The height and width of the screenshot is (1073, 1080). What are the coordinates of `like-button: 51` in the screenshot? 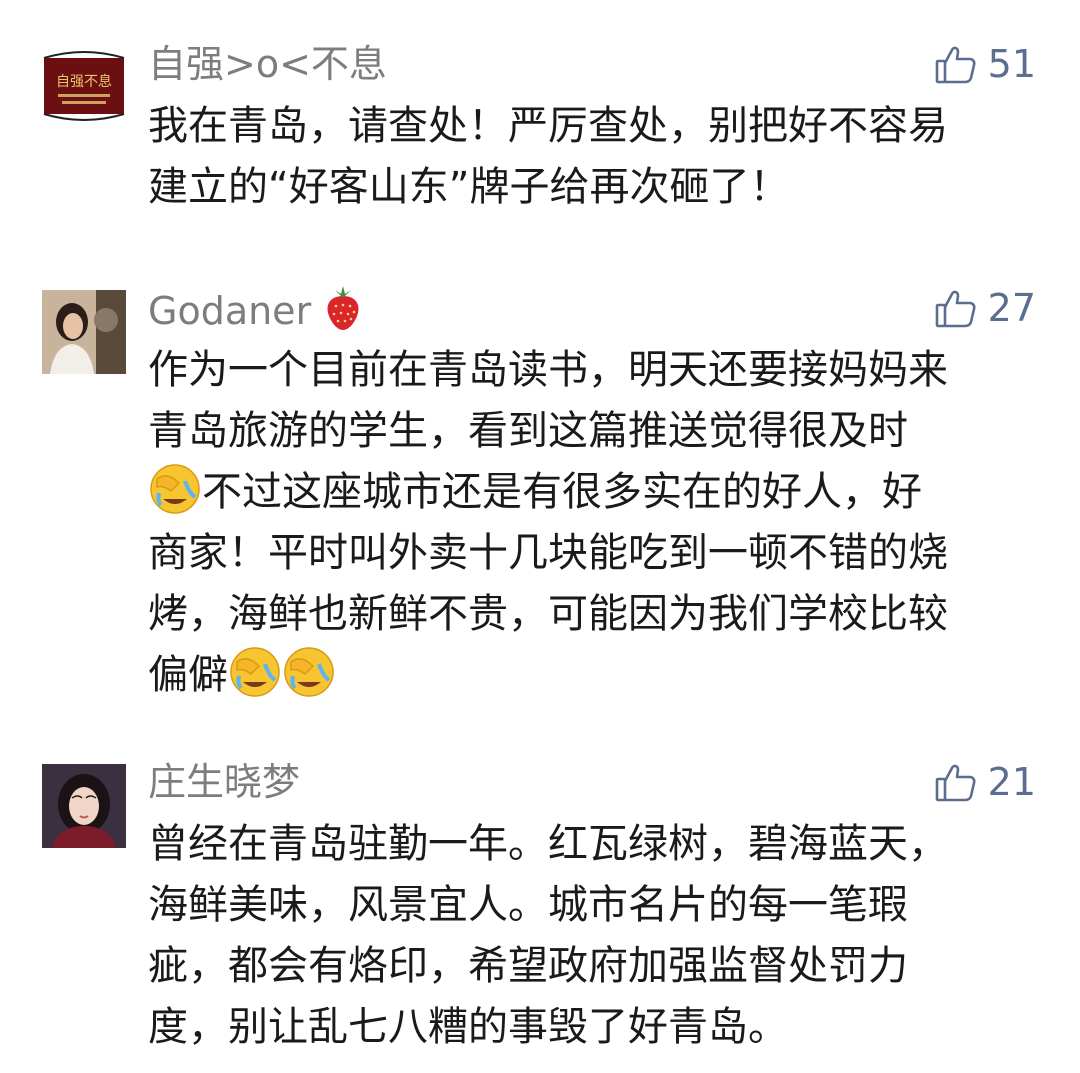 It's located at (985, 64).